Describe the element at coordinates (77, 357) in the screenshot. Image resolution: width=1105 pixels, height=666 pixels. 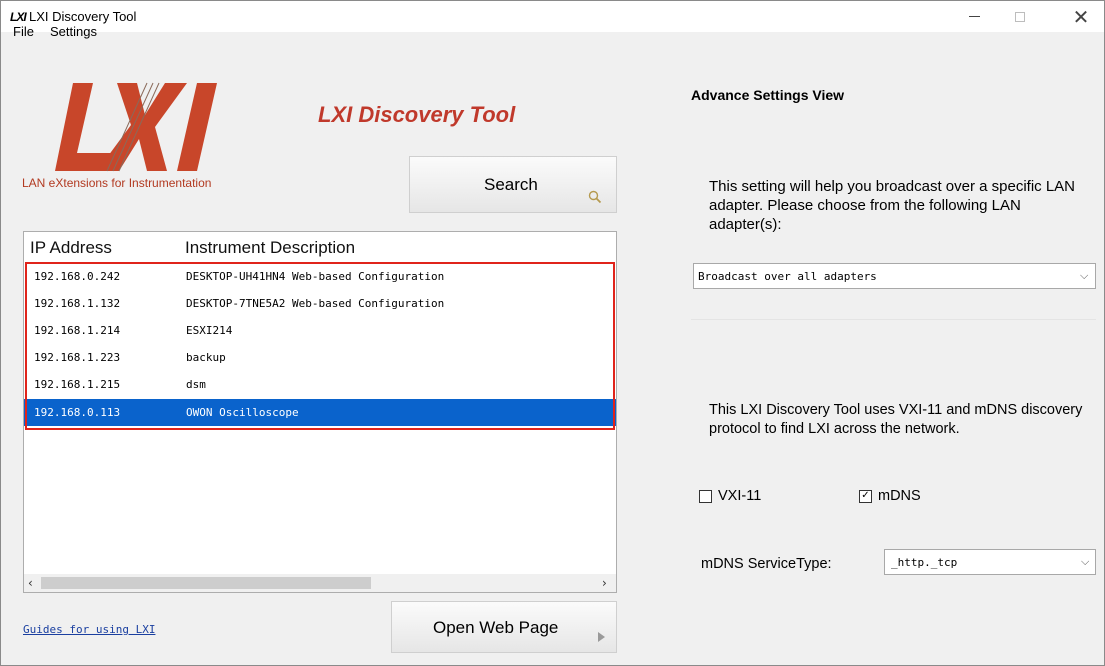
I see `row-ip: 192.168.1.223` at that location.